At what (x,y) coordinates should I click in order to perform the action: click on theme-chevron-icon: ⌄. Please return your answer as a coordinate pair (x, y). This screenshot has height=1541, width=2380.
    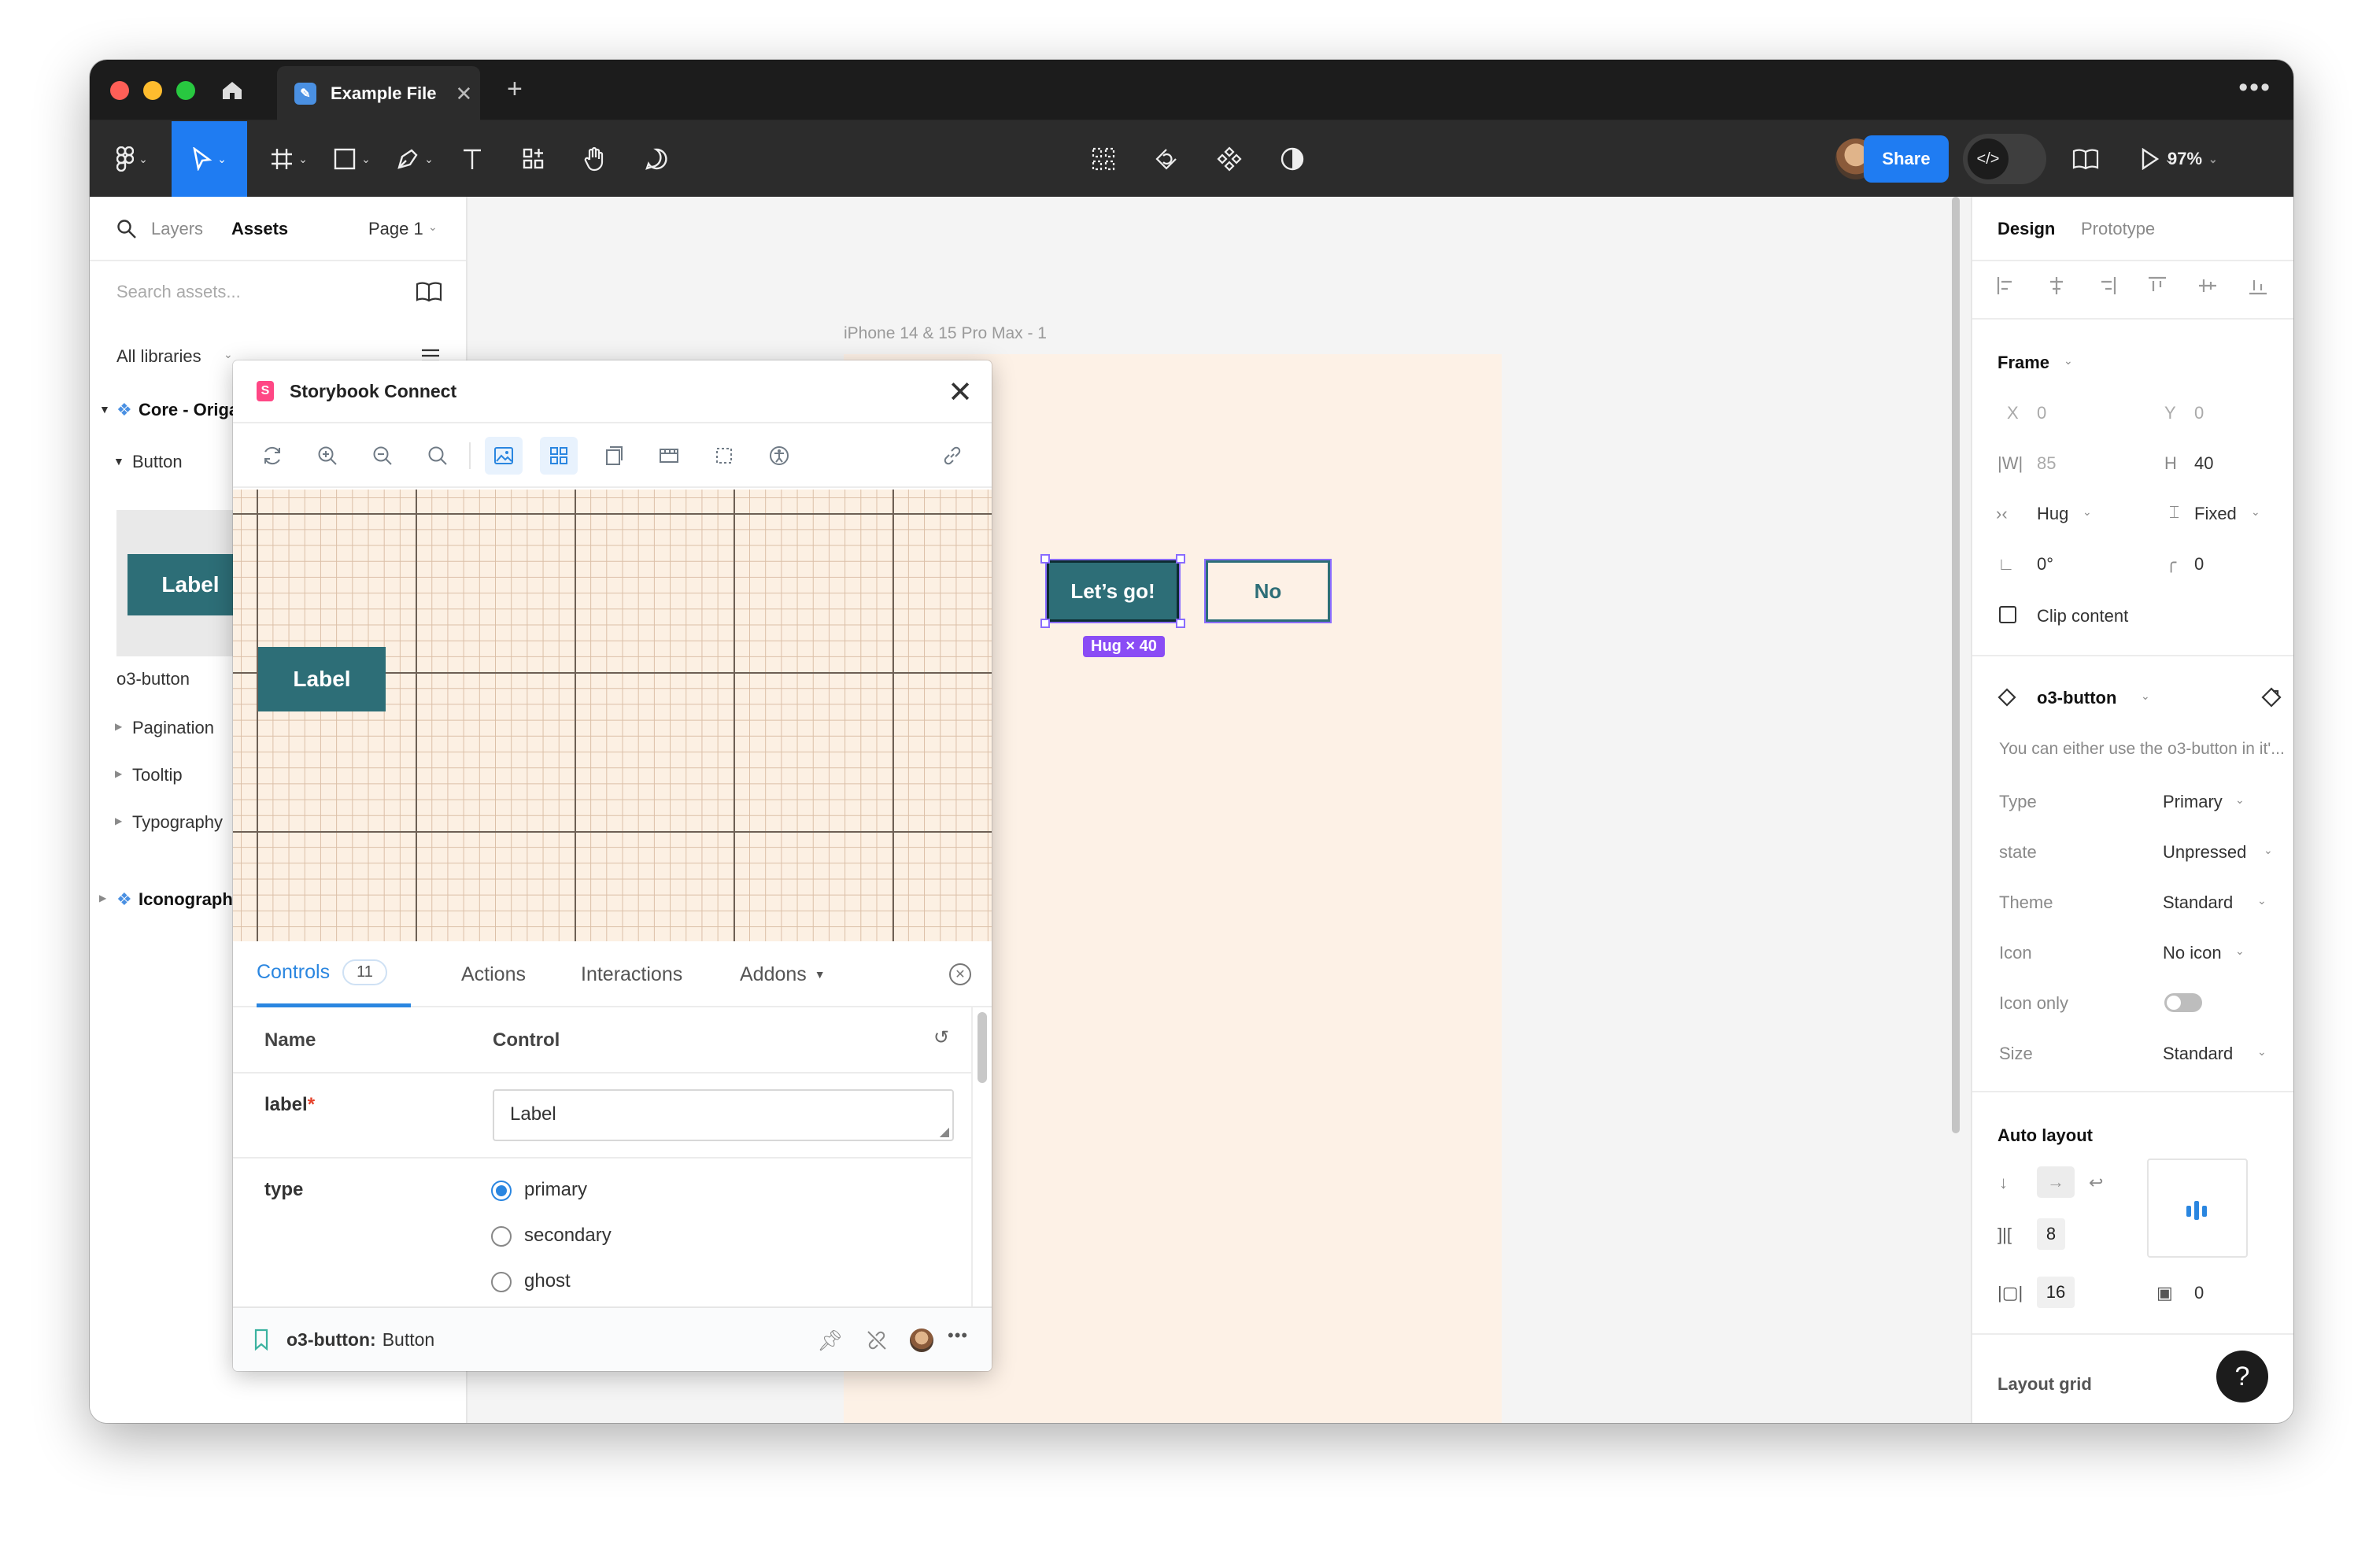
    Looking at the image, I should click on (2262, 900).